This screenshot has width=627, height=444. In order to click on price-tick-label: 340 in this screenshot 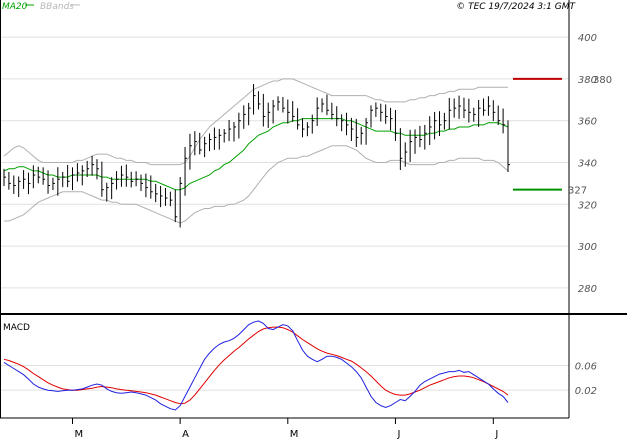, I will do `click(587, 164)`.